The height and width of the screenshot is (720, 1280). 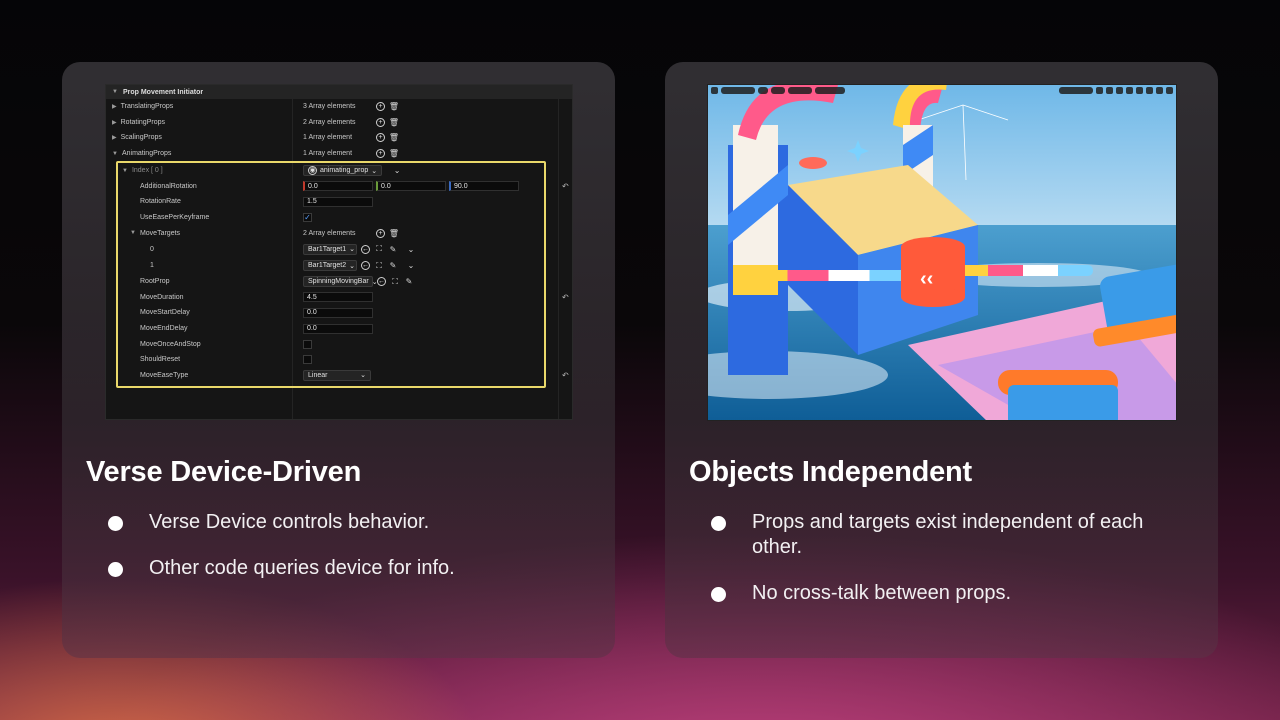 I want to click on property-row-target-0: 0 Bar1Target1 ⌄ ← ⛶ ✎ ⌄, so click(x=339, y=250).